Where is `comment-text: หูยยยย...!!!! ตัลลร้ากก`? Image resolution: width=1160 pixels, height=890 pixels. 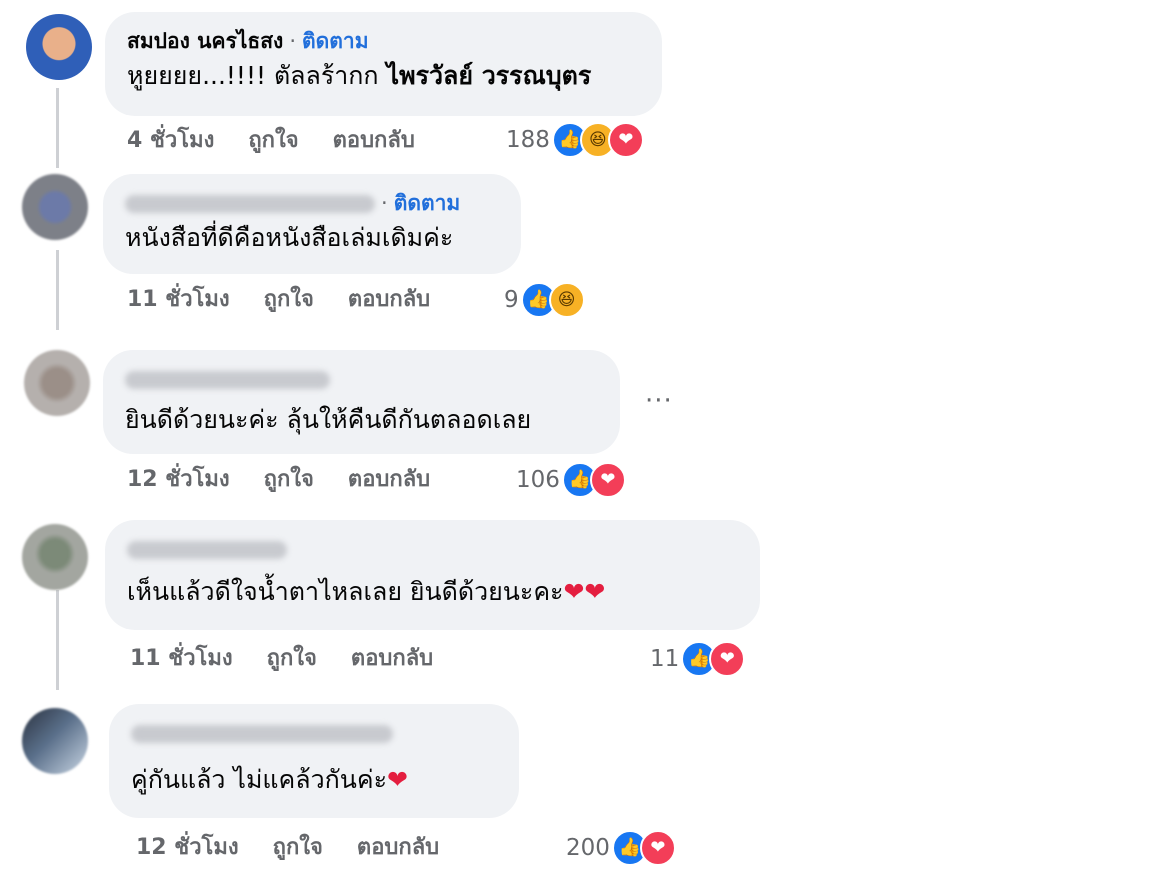
comment-text: หูยยยย...!!!! ตัลลร้ากก is located at coordinates (253, 75).